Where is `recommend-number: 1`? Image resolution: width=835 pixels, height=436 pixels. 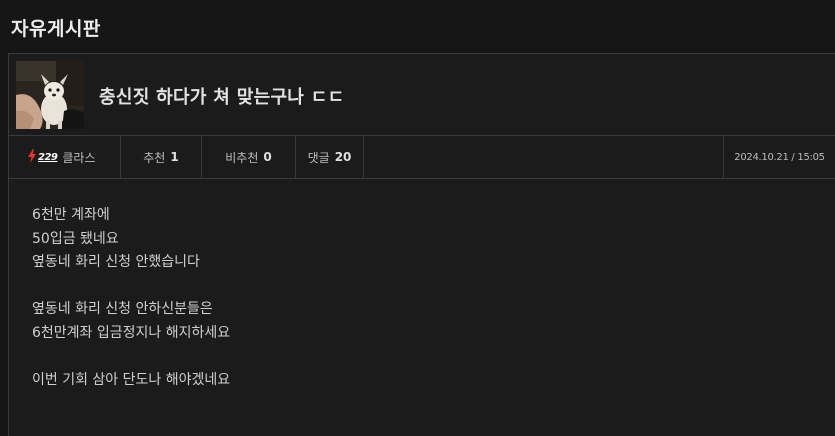
recommend-number: 1 is located at coordinates (174, 157).